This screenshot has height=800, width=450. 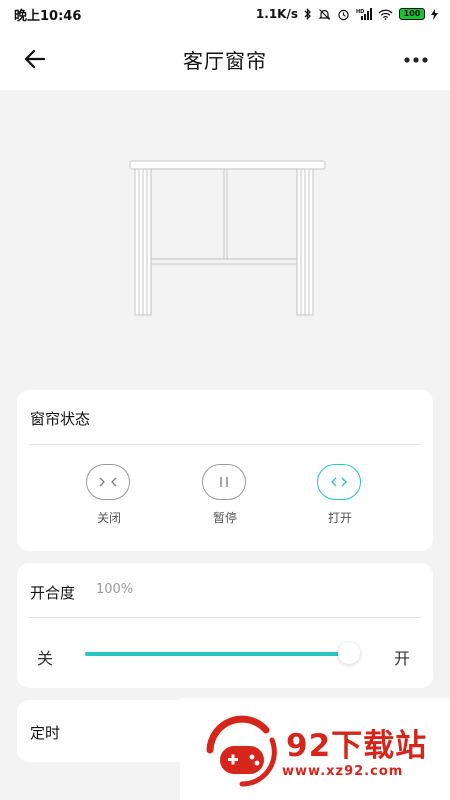 I want to click on close-curtain-button: 关闭, so click(x=109, y=495).